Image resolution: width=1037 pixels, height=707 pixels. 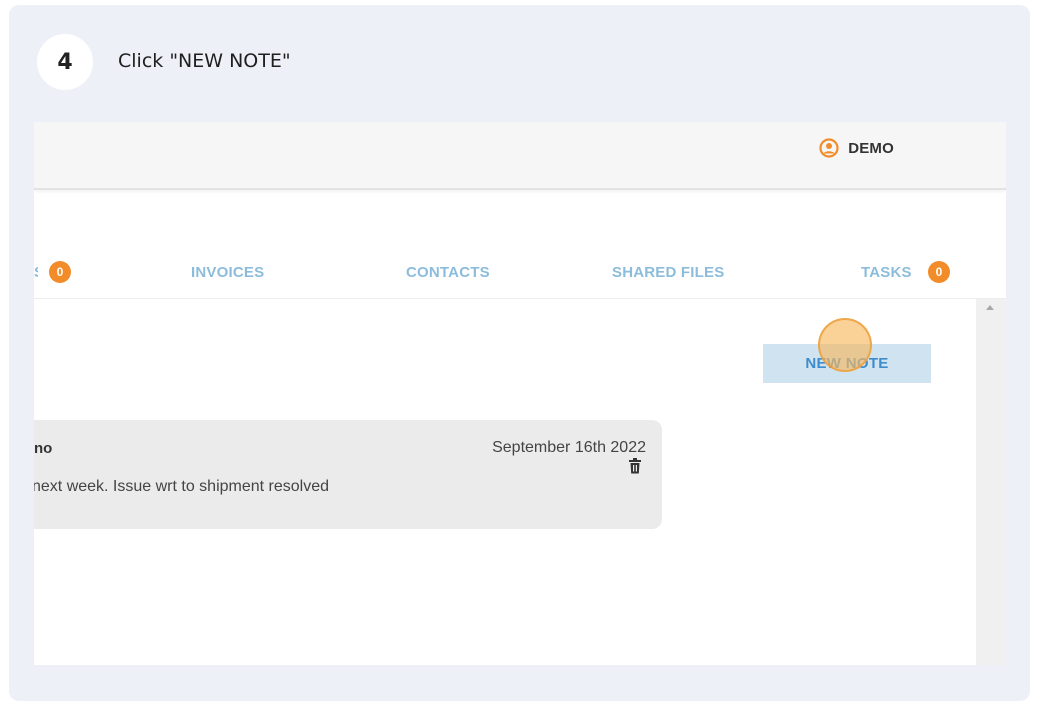 I want to click on note-author: no, so click(x=43, y=448).